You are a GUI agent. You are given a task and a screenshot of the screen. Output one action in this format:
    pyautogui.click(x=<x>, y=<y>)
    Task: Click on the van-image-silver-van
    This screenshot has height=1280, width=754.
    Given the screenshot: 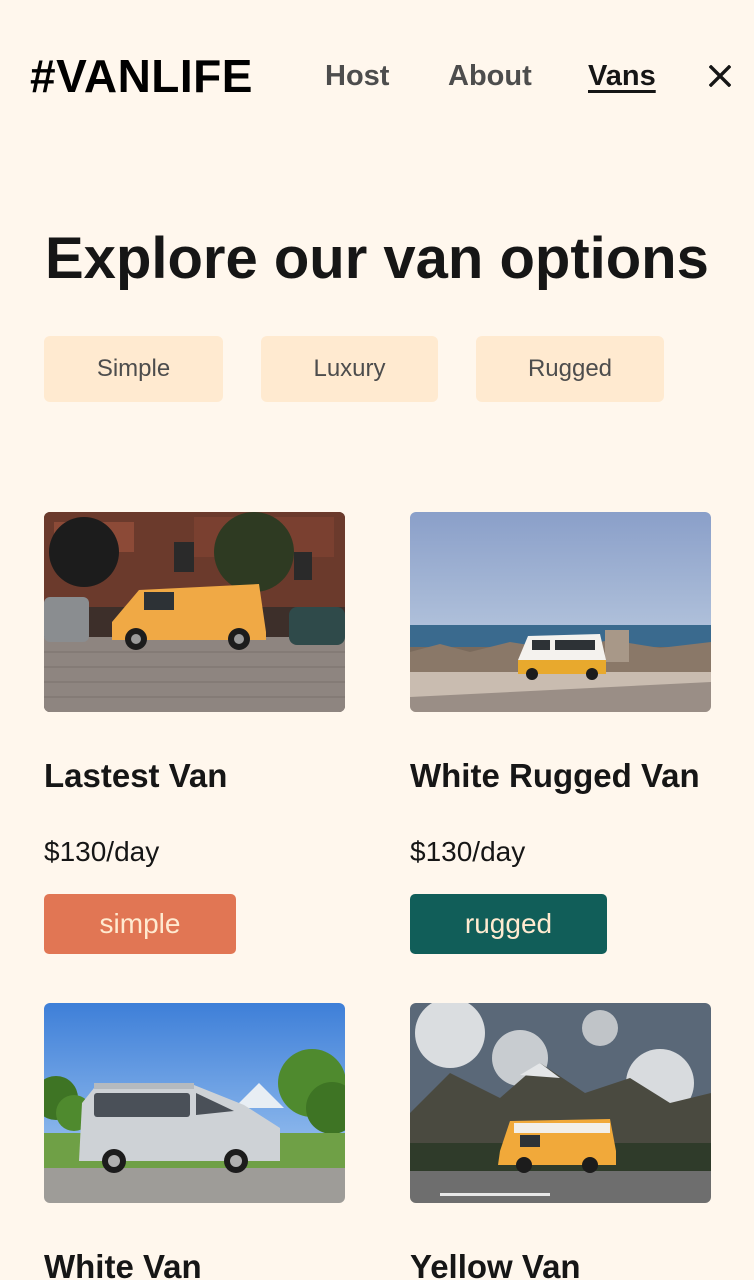 What is the action you would take?
    pyautogui.click(x=194, y=1103)
    